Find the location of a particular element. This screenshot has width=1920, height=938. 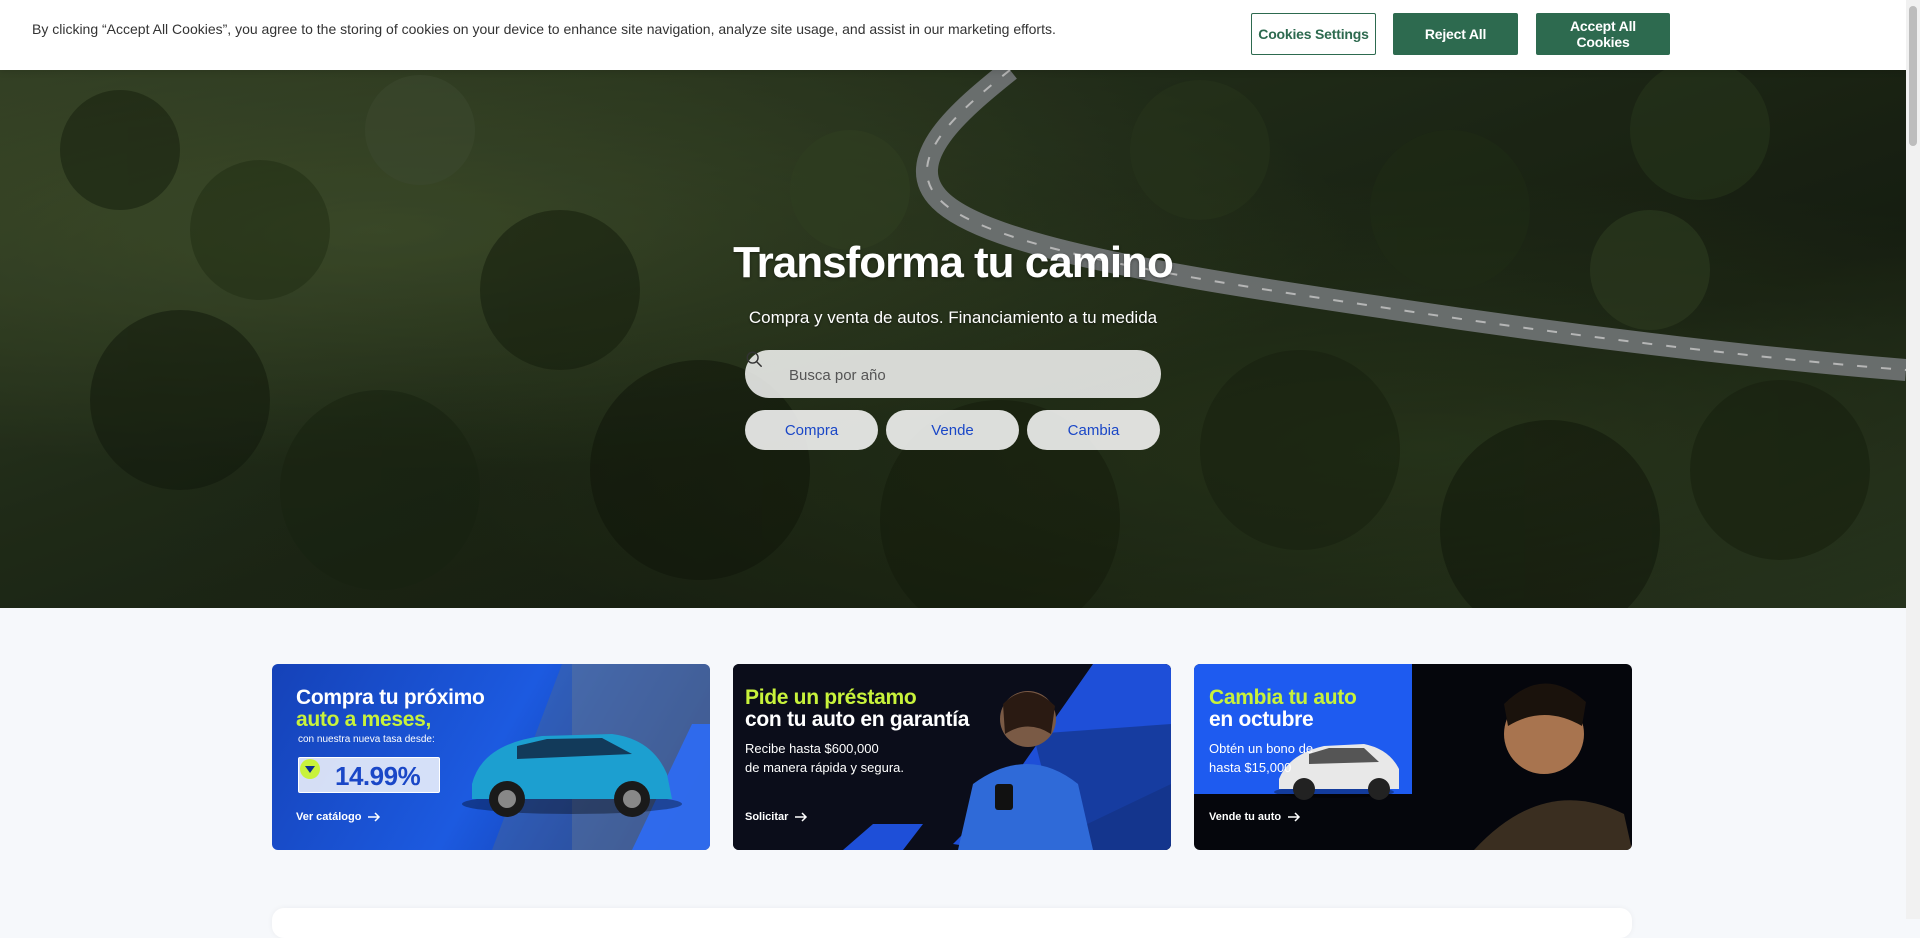

card-title: Pide un préstamo con tu auto en garantía is located at coordinates (857, 709).